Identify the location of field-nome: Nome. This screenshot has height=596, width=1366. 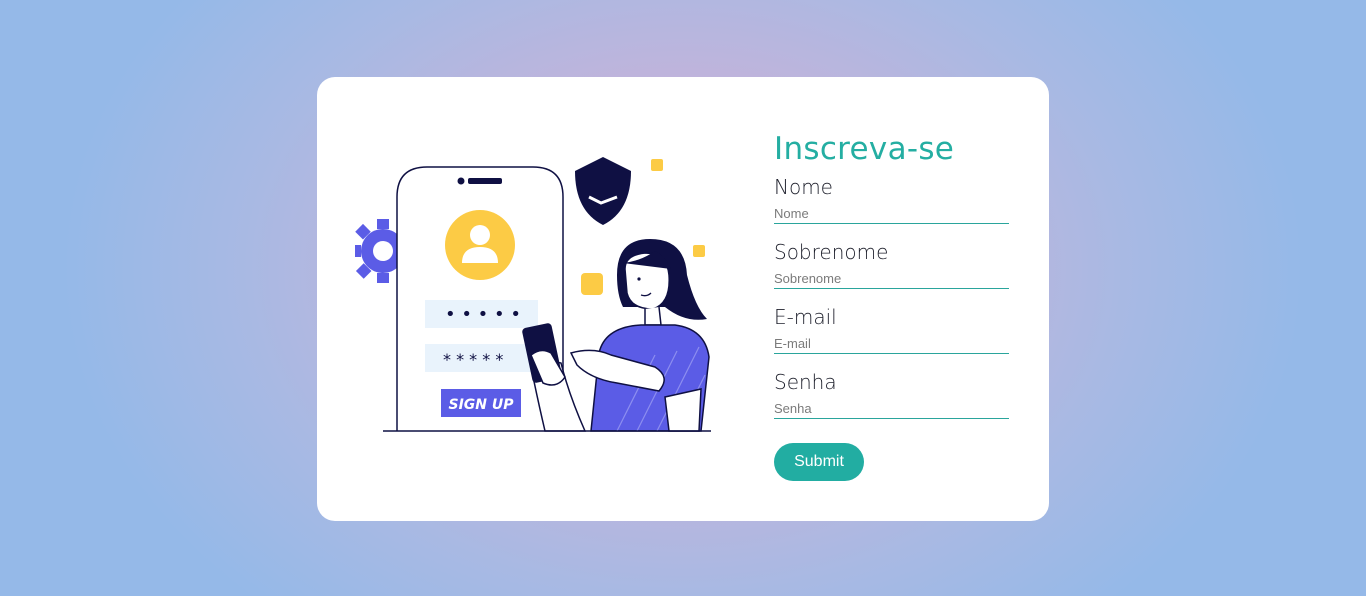
(892, 201).